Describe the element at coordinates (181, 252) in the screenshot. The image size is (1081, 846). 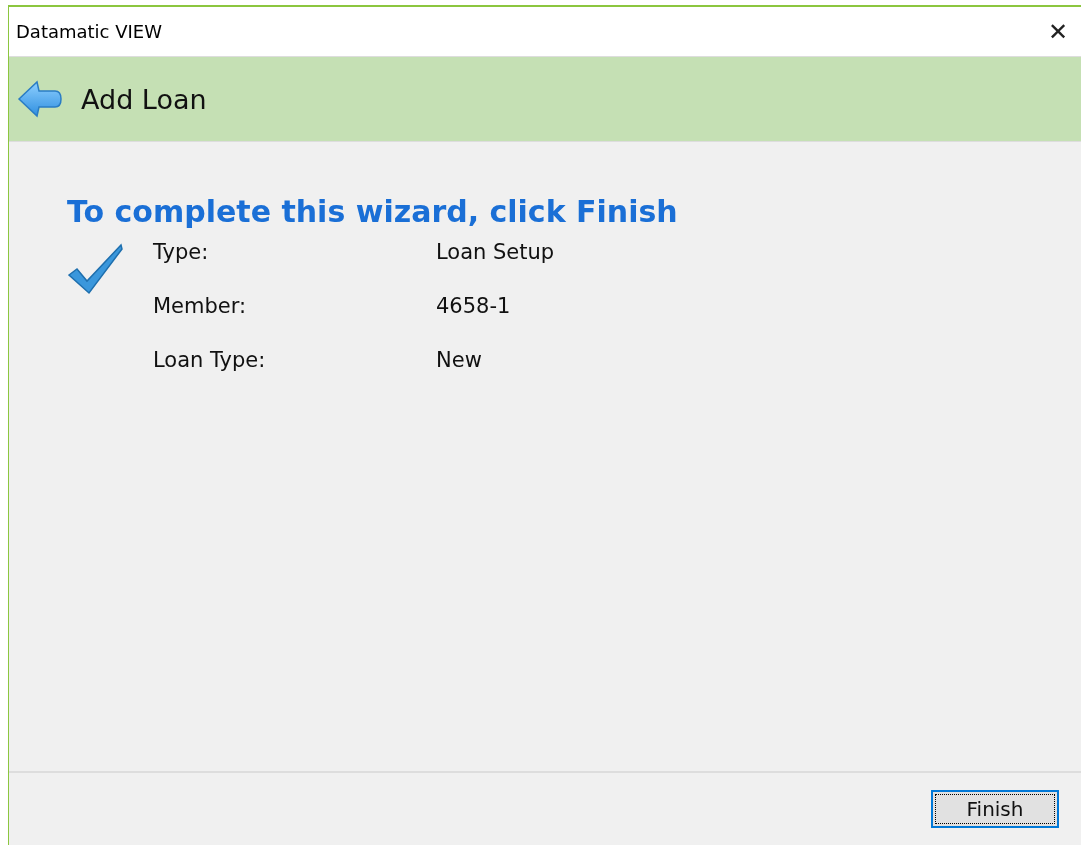
I see `field-label: Type:` at that location.